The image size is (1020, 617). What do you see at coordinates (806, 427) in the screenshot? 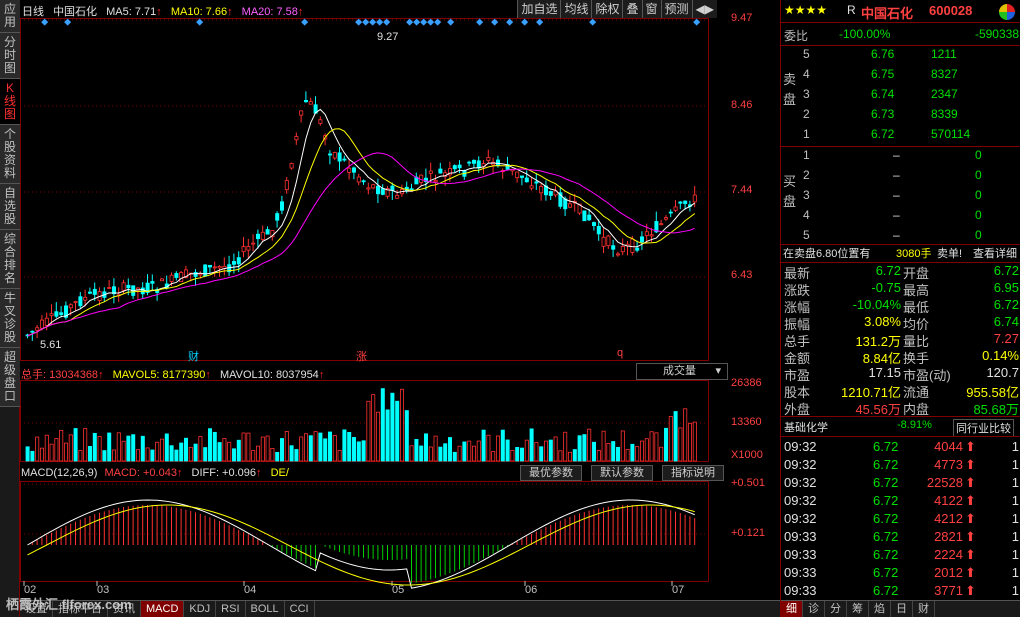
I see `sector-name: 基础化学` at bounding box center [806, 427].